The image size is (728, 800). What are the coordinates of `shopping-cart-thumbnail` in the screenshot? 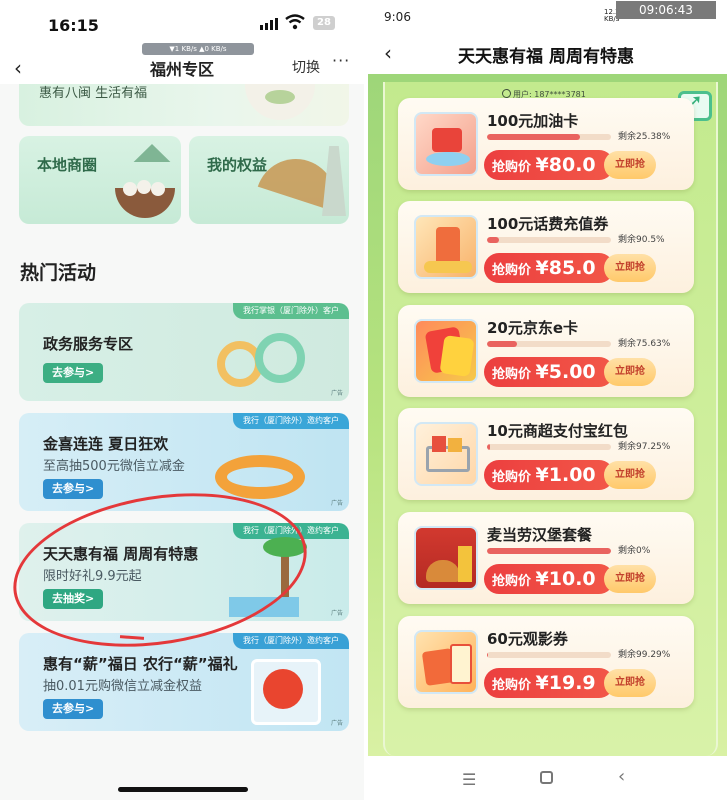 It's located at (446, 454).